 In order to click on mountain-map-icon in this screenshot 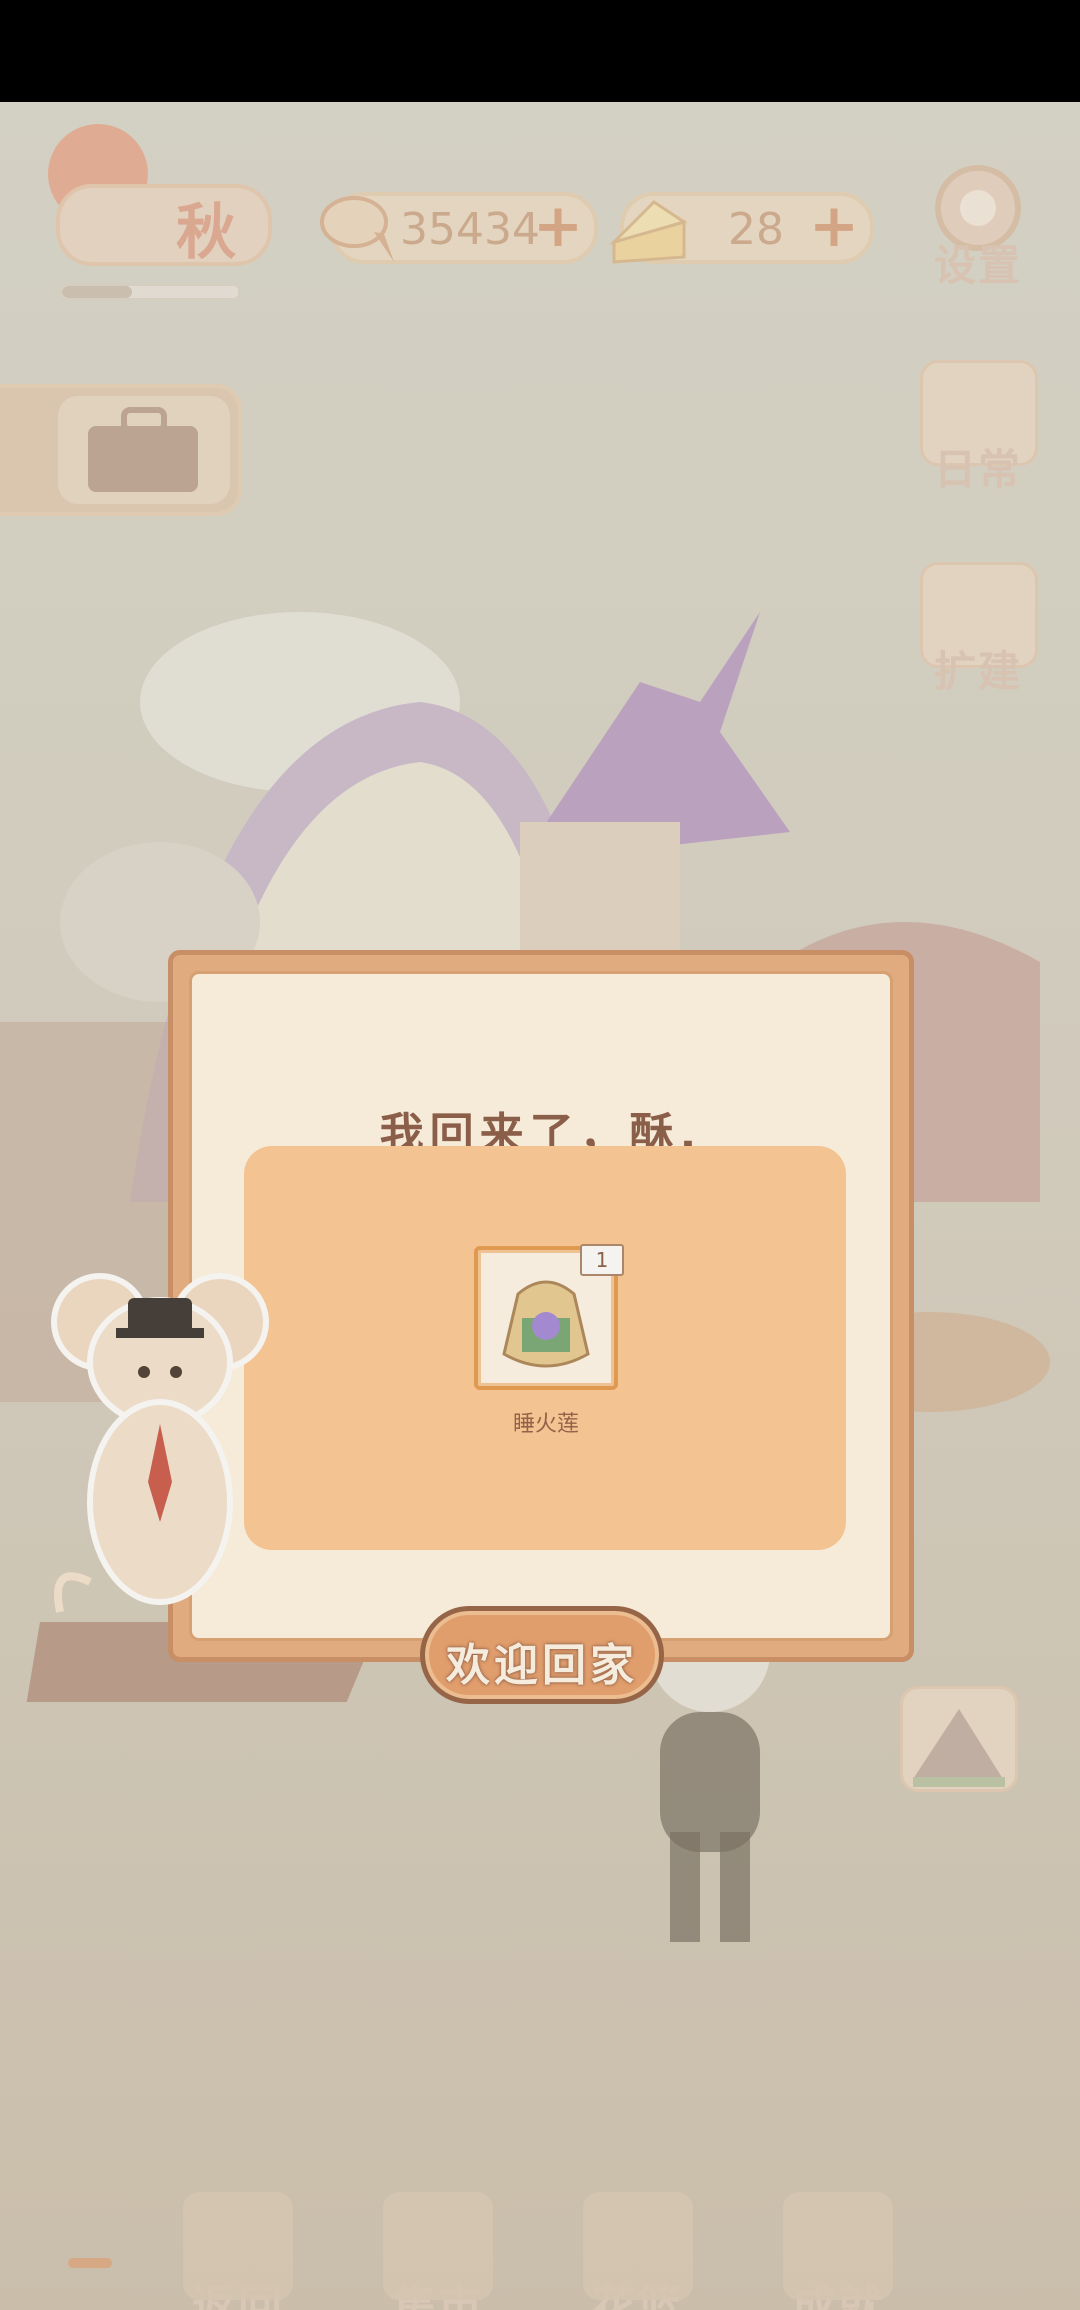, I will do `click(959, 1739)`.